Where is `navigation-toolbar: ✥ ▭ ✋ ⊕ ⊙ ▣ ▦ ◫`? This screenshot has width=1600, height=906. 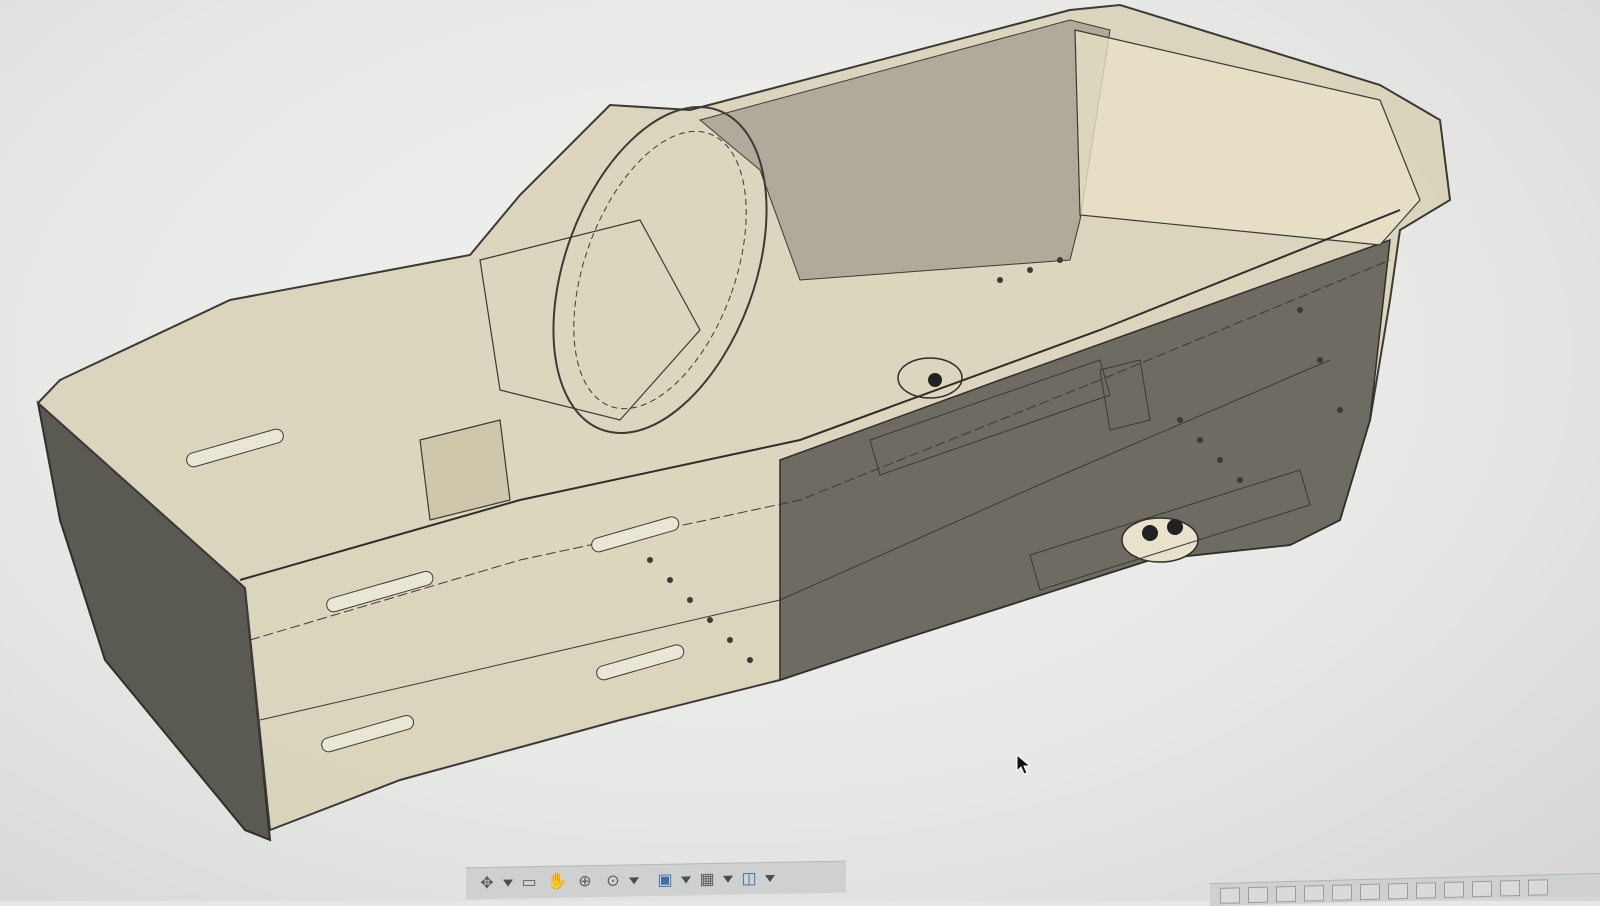
navigation-toolbar: ✥ ▭ ✋ ⊕ ⊙ ▣ ▦ ◫ is located at coordinates (656, 880).